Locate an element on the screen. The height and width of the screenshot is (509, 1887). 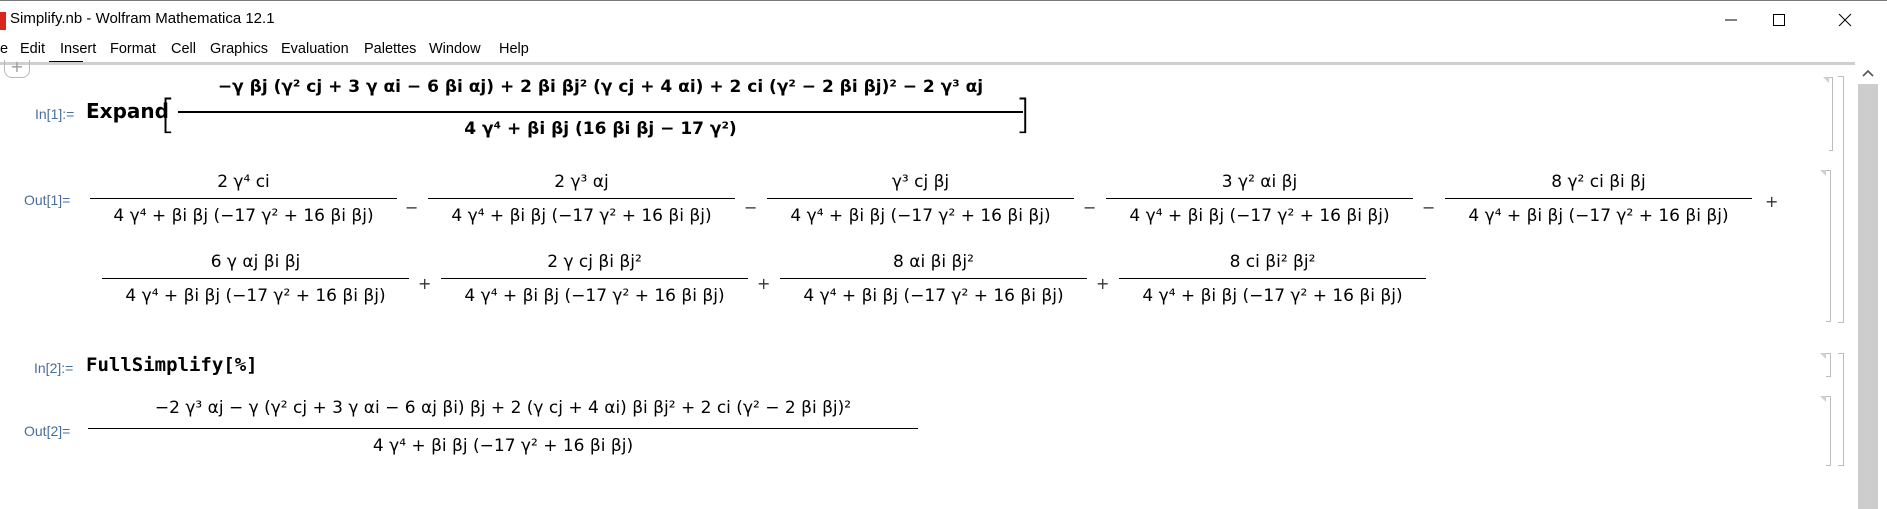
cell-bracket-out2 is located at coordinates (1825, 431).